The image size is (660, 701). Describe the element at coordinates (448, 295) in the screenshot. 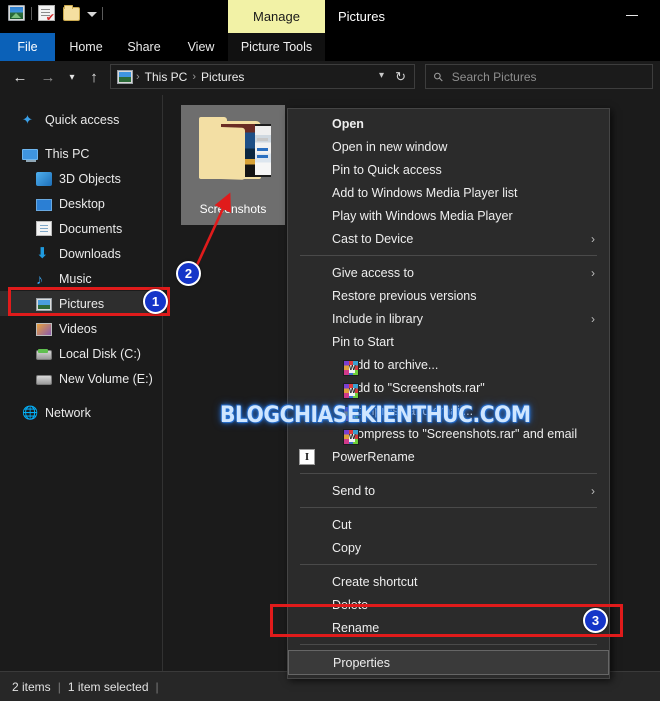

I see `menu-item-restore-previous-versions: Restore previous versions` at that location.